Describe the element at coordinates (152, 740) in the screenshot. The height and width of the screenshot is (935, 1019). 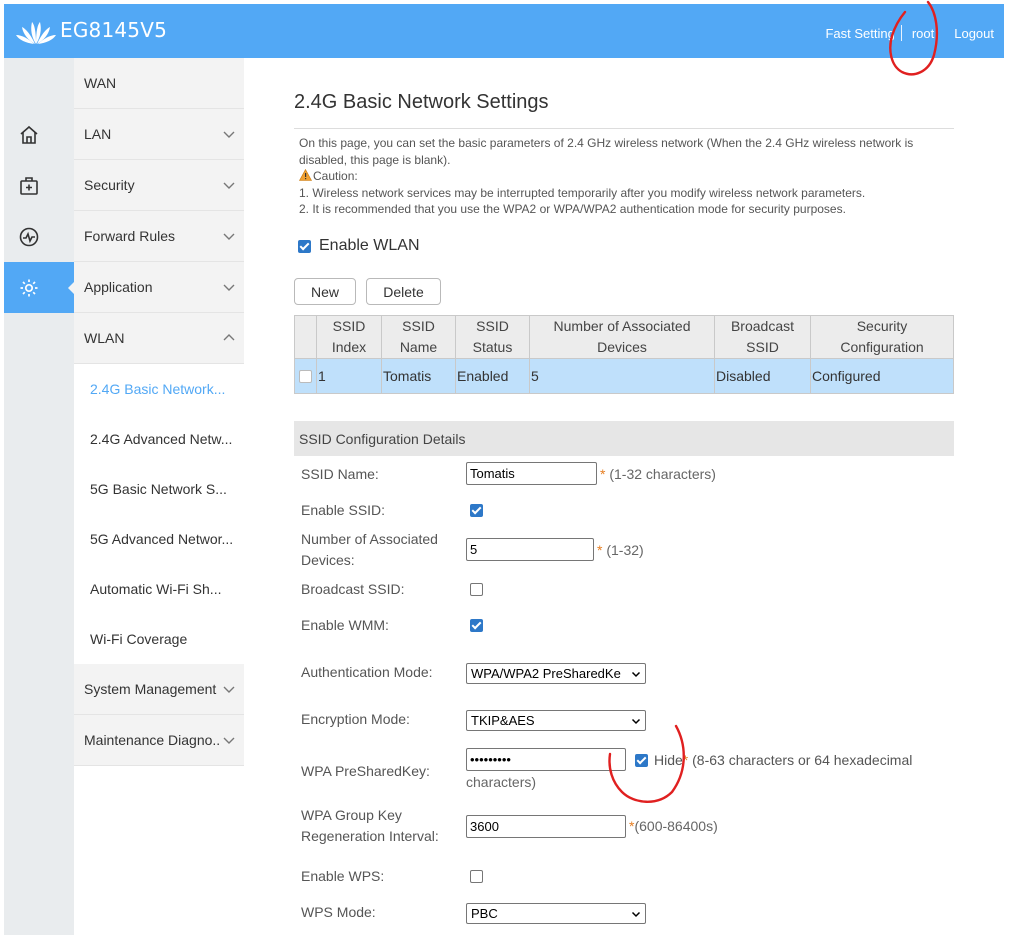
I see `sidebar-item-label: Maintenance Diagno..` at that location.